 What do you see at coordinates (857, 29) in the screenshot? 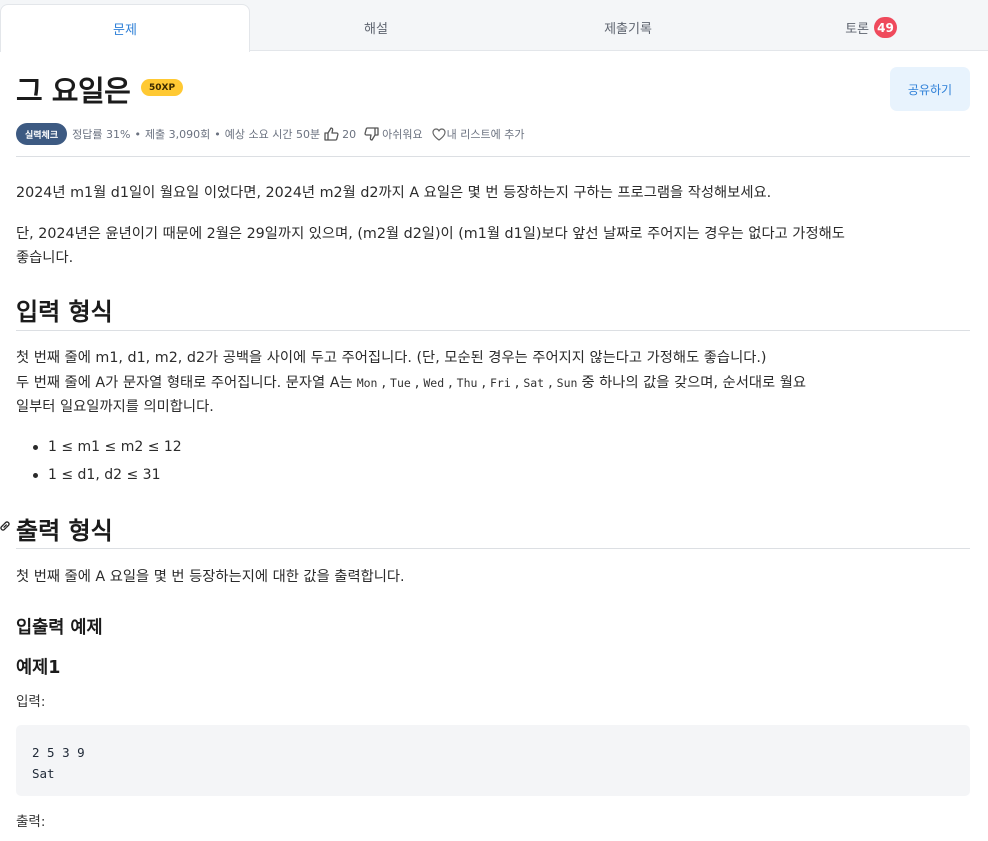
I see `tab-discussion-label: 토론` at bounding box center [857, 29].